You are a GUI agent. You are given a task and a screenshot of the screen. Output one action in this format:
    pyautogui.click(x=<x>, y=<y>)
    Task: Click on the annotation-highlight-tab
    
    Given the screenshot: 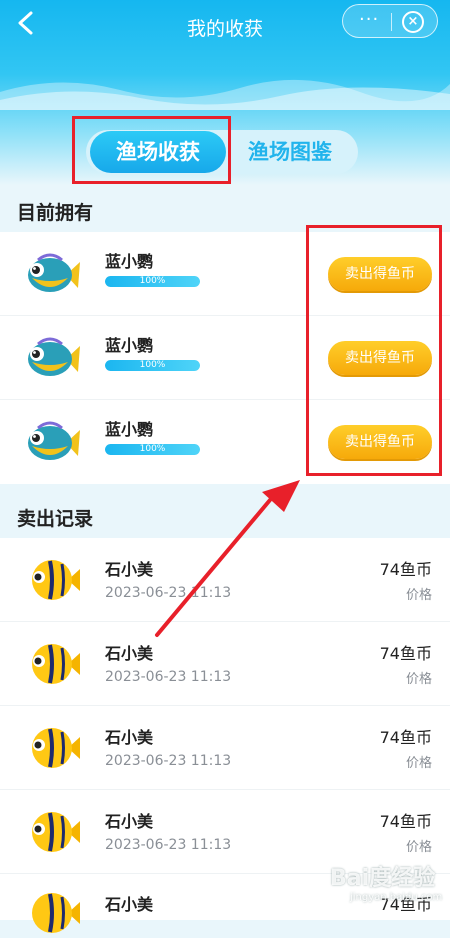 What is the action you would take?
    pyautogui.click(x=151, y=150)
    